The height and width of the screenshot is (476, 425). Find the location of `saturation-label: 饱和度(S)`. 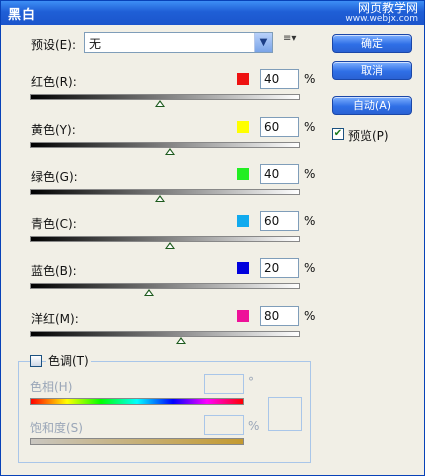

saturation-label: 饱和度(S) is located at coordinates (56, 428).